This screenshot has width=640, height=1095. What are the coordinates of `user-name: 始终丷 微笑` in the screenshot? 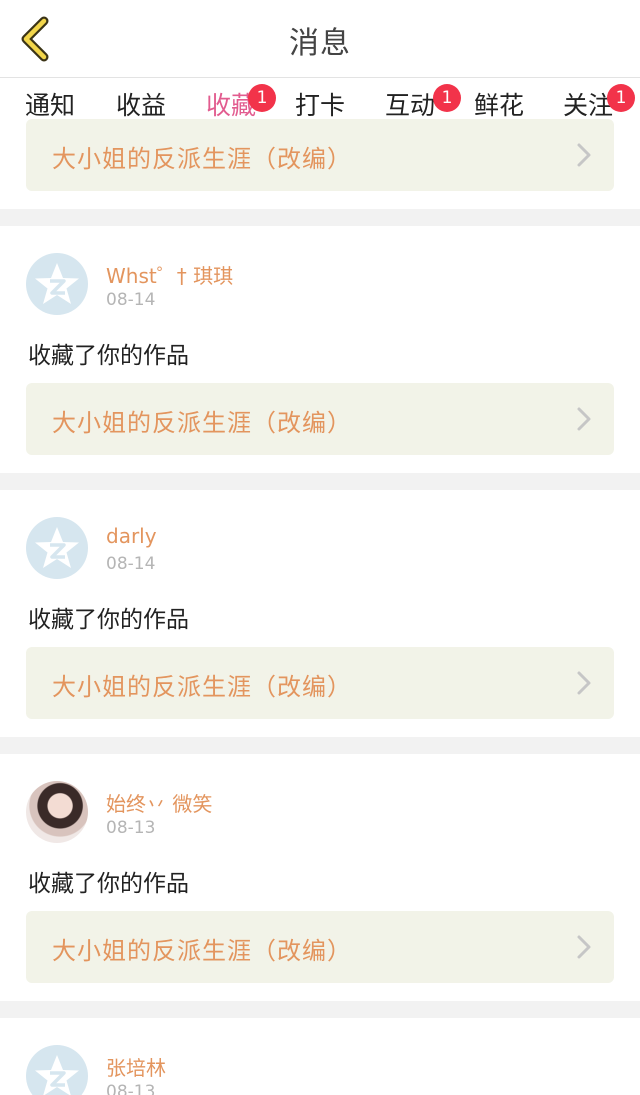 It's located at (159, 802).